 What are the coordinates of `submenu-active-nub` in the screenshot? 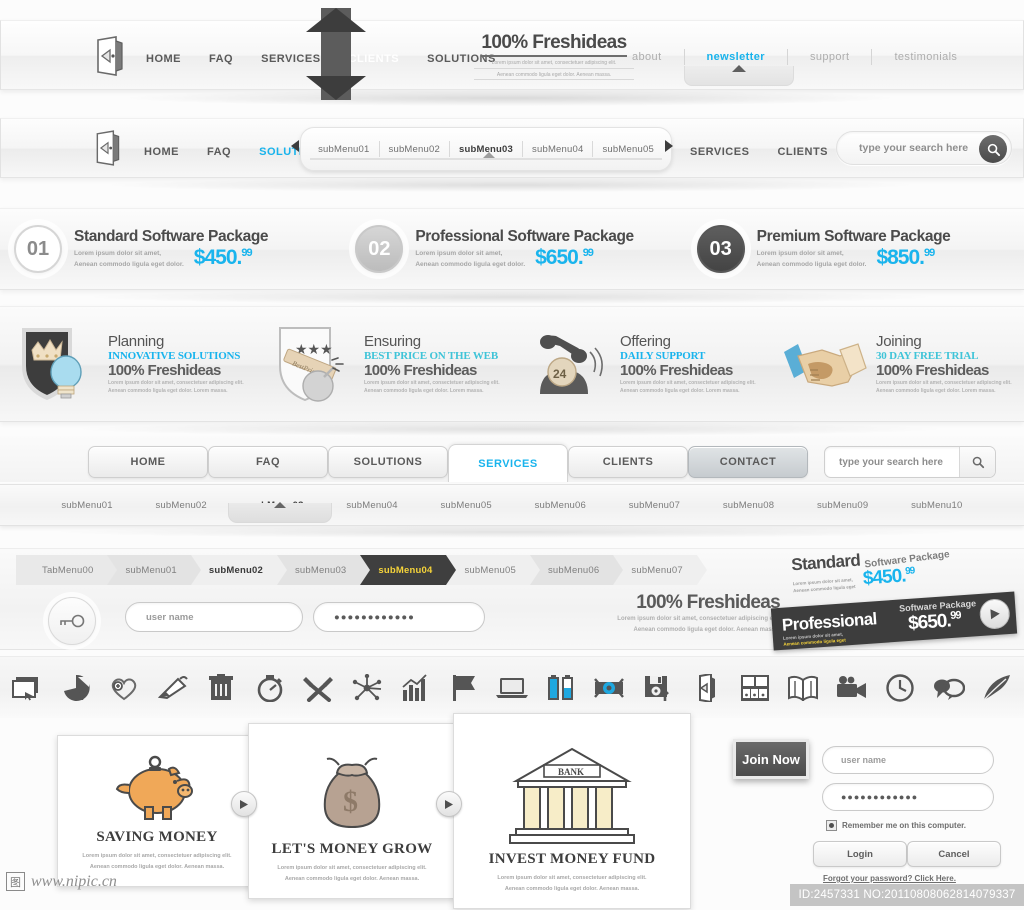 It's located at (280, 512).